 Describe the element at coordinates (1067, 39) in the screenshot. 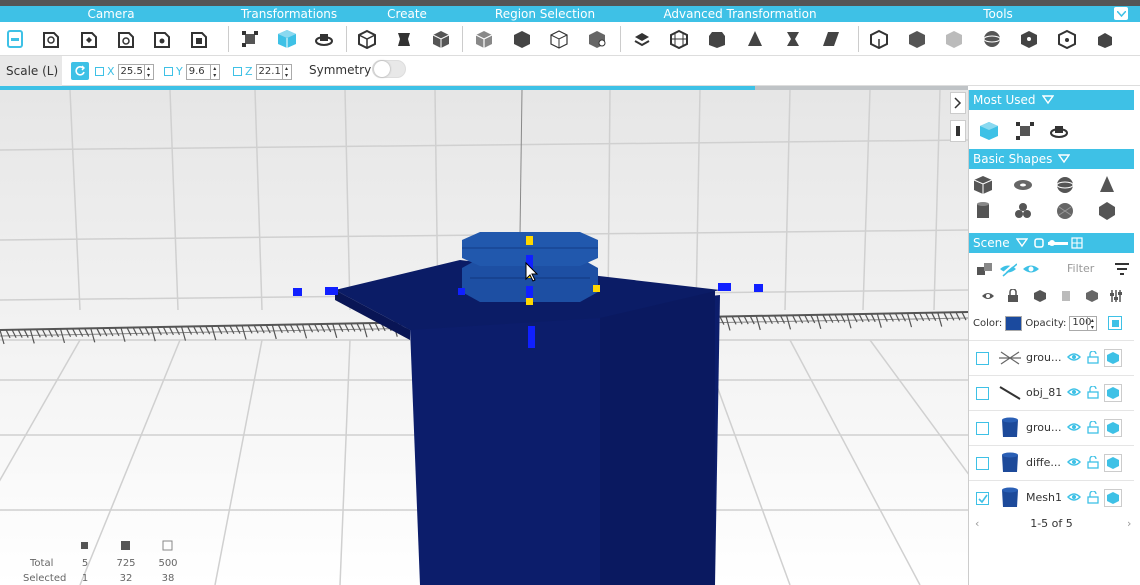

I see `tool-split` at that location.